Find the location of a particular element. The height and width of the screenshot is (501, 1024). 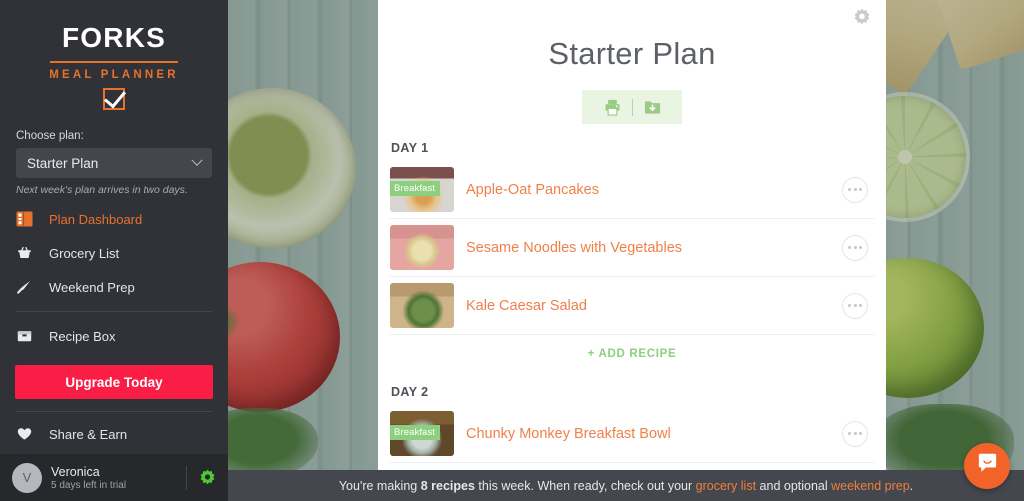

recipe-name: Apple-Oat Pancakes is located at coordinates (654, 190).